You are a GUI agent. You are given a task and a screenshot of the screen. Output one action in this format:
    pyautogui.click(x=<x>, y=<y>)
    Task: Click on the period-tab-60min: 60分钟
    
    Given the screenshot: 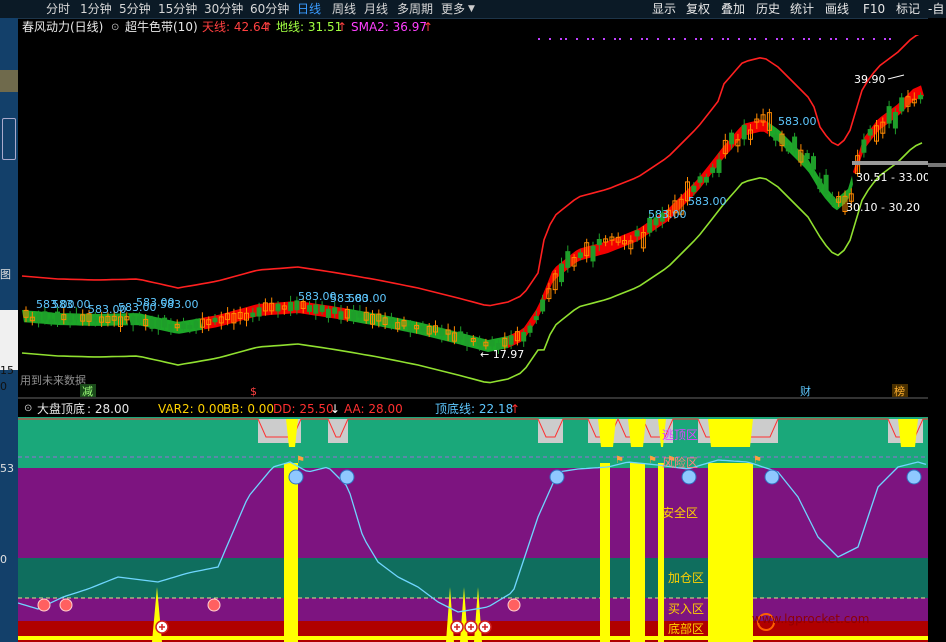 What is the action you would take?
    pyautogui.click(x=269, y=9)
    